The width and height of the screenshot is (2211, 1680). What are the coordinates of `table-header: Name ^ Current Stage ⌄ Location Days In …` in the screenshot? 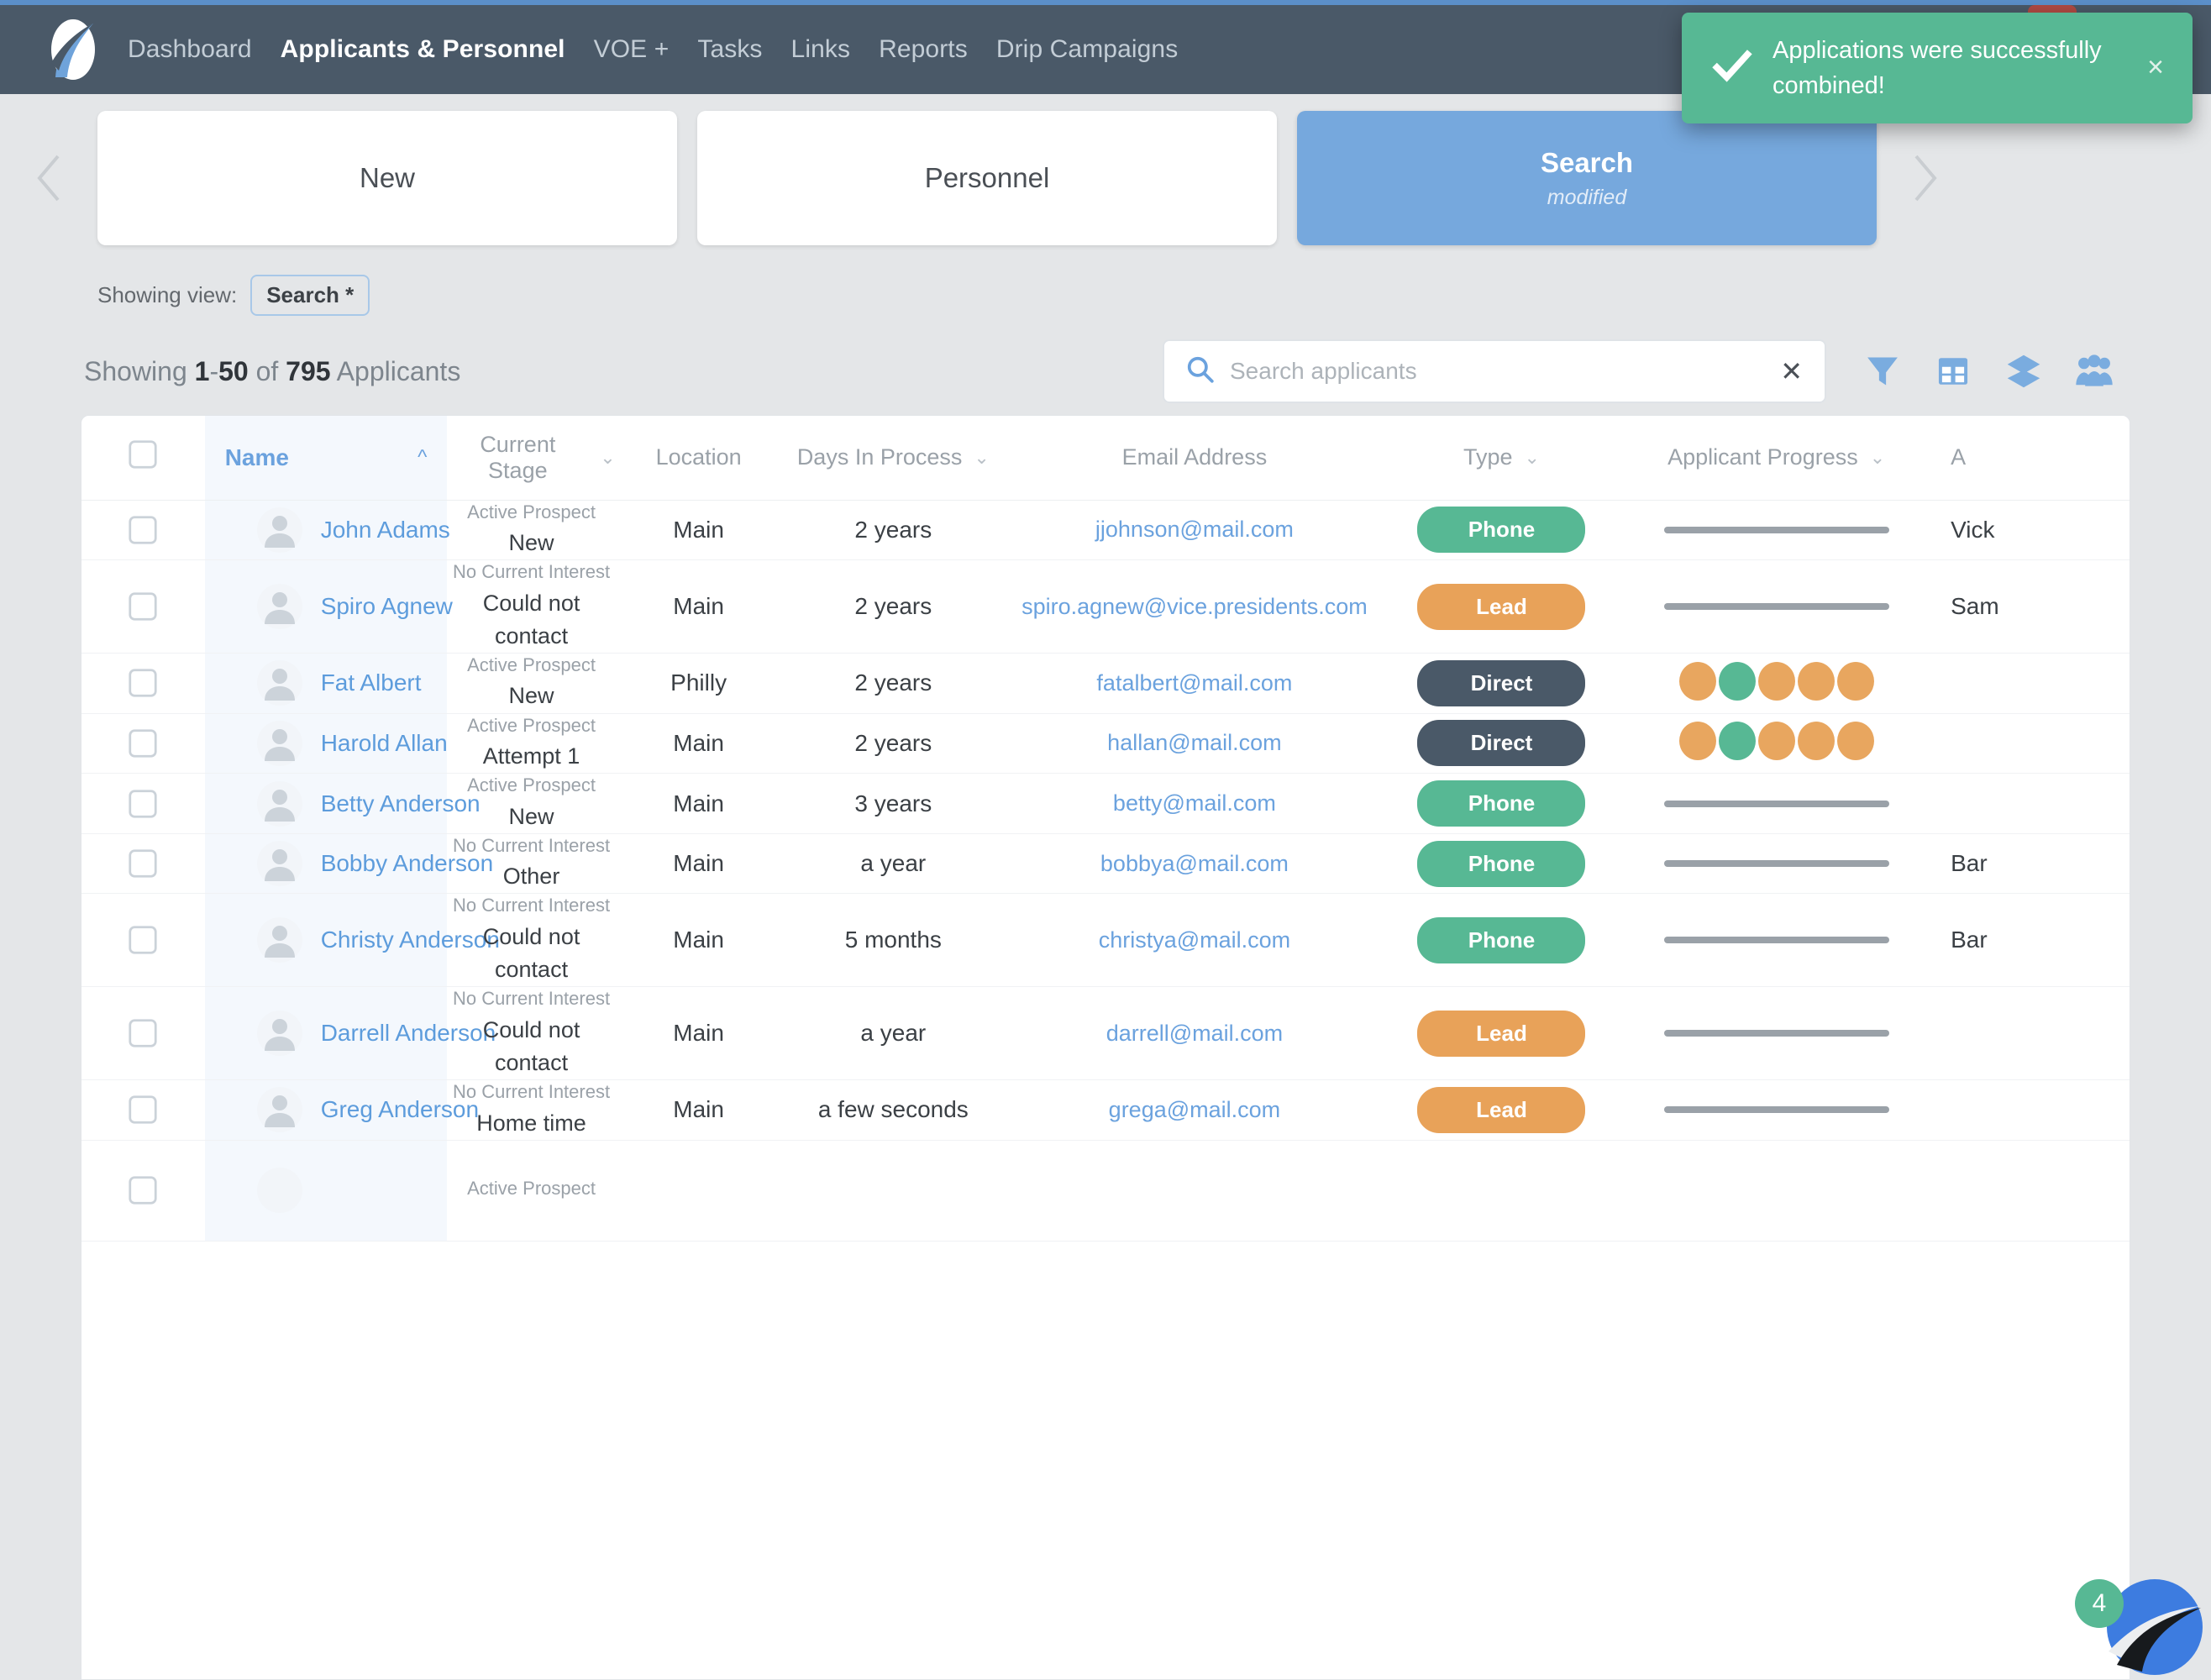 It's located at (1105, 458).